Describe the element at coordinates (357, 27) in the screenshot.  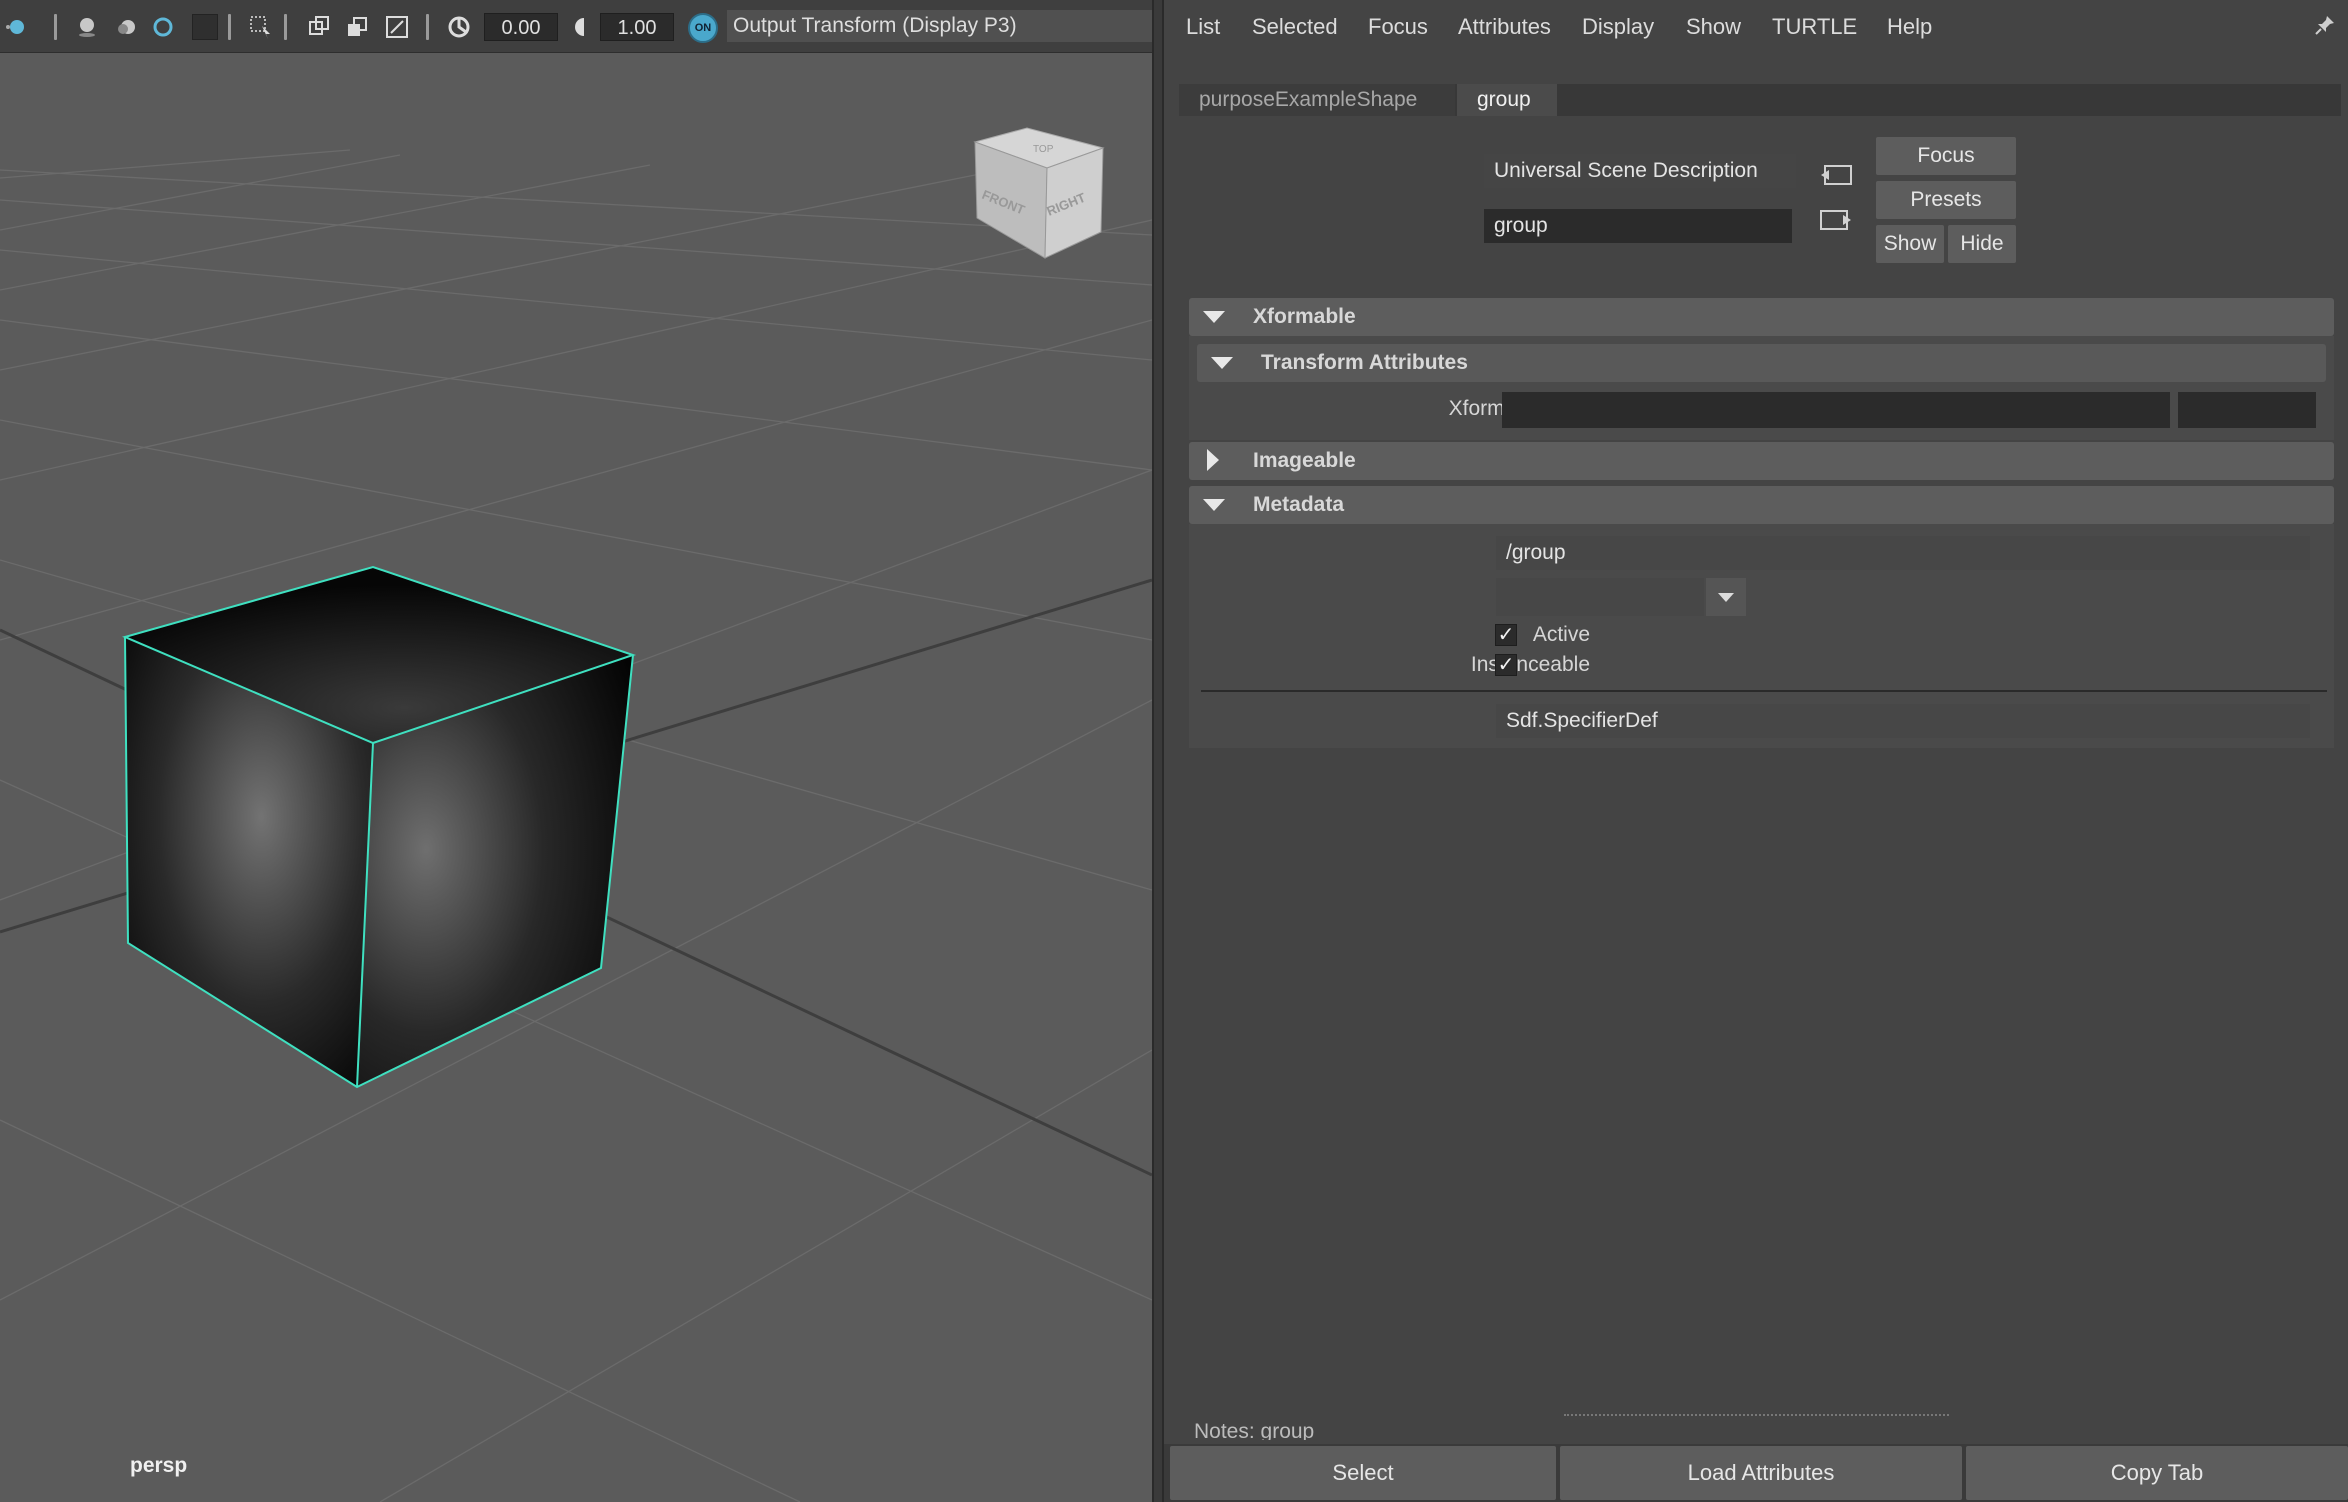
I see `xray-joints-icon` at that location.